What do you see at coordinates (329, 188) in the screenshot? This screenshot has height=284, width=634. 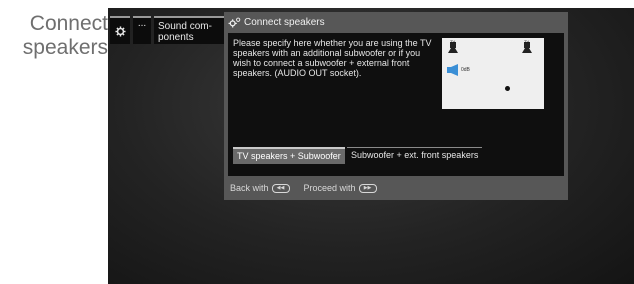 I see `proceed-hint-label: Proceed with` at bounding box center [329, 188].